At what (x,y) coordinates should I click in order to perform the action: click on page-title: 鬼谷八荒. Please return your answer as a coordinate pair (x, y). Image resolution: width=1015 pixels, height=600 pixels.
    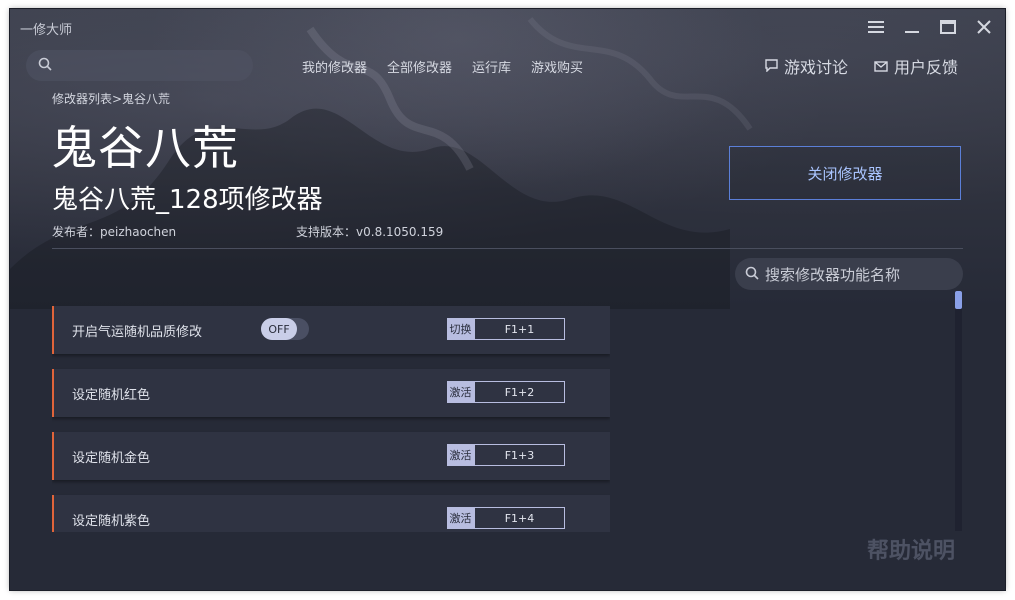
    Looking at the image, I should click on (145, 148).